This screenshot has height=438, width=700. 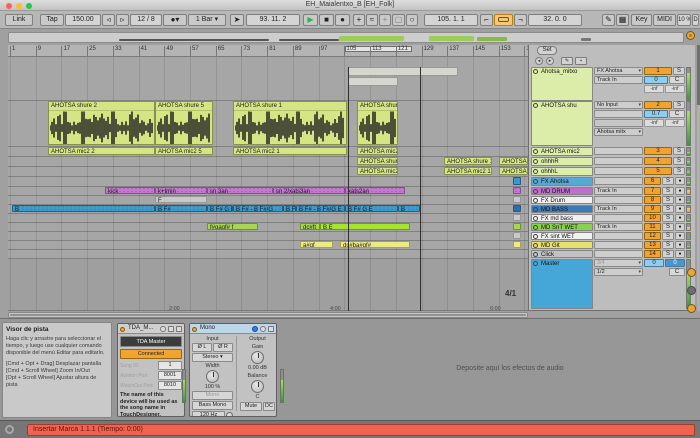 What do you see at coordinates (184, 123) in the screenshot?
I see `audio-clip: AHOTSA shure 5` at bounding box center [184, 123].